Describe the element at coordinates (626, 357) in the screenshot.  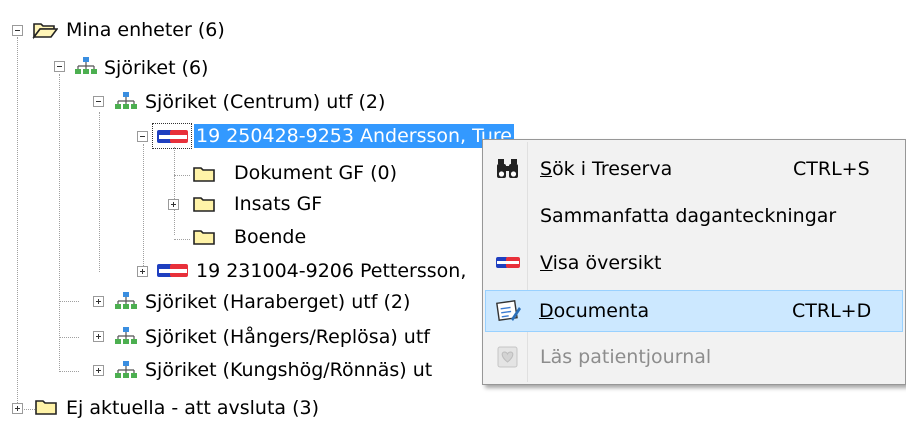
I see `menu-item-label: Läs patientjournal` at that location.